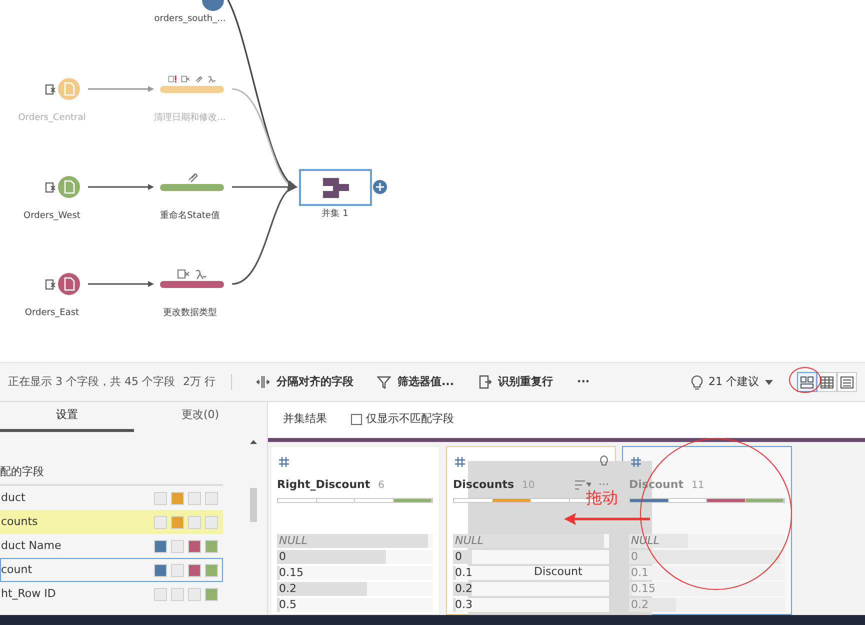 The width and height of the screenshot is (865, 625). What do you see at coordinates (200, 417) in the screenshot?
I see `panel-tab: 更改(0)` at bounding box center [200, 417].